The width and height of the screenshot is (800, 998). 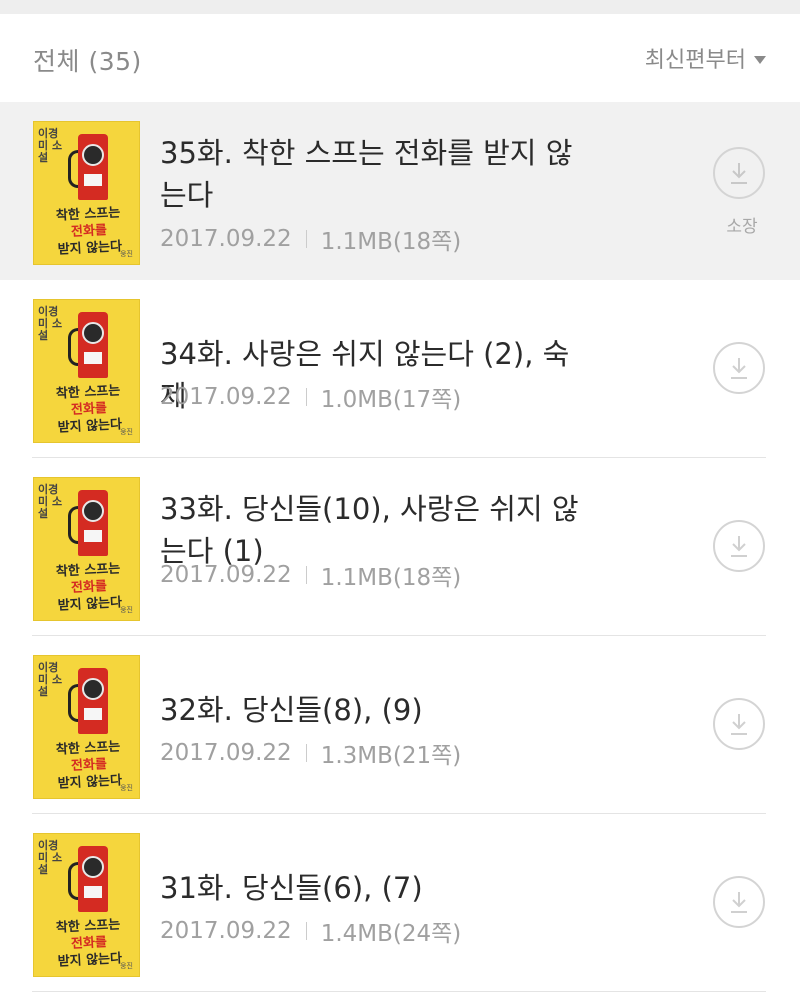 What do you see at coordinates (400, 7) in the screenshot?
I see `top-strip` at bounding box center [400, 7].